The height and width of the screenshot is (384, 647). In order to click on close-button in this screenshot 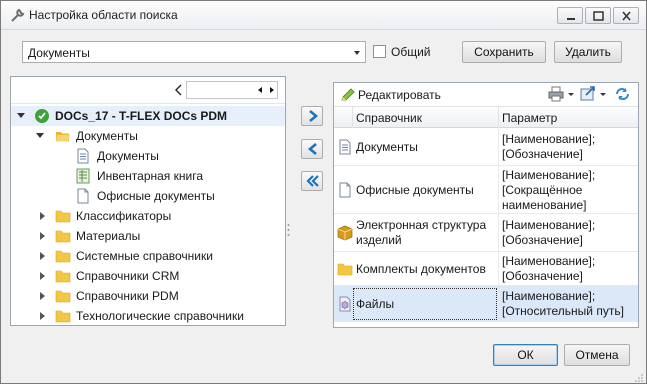, I will do `click(626, 15)`.